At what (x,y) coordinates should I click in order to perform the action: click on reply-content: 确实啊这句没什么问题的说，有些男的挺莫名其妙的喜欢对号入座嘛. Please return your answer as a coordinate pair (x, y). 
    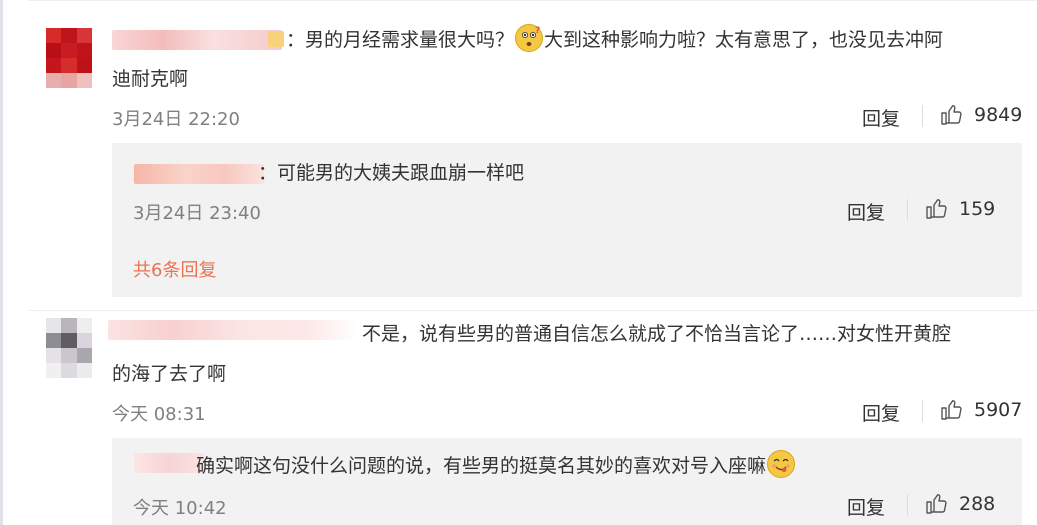
    Looking at the image, I should click on (481, 466).